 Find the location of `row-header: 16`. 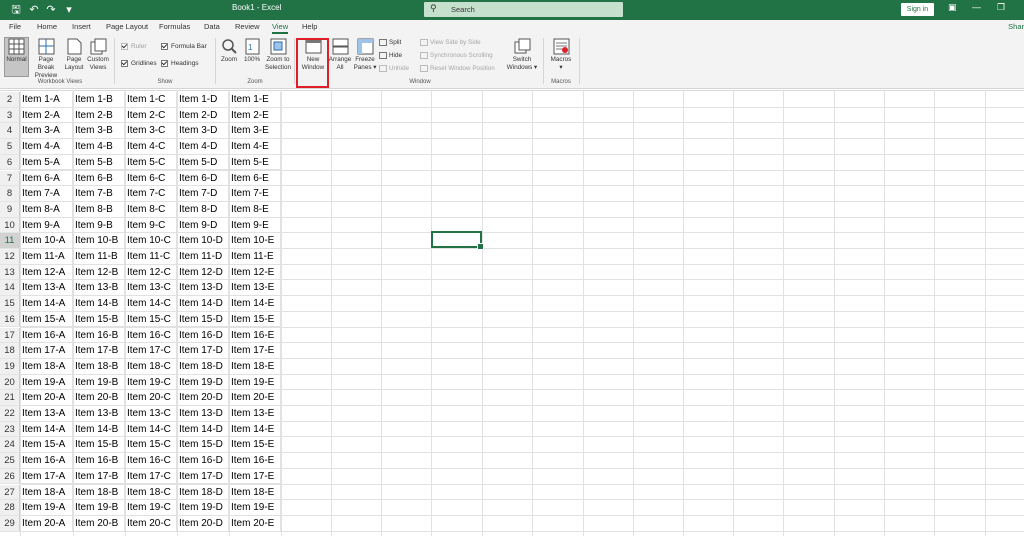

row-header: 16 is located at coordinates (10, 319).